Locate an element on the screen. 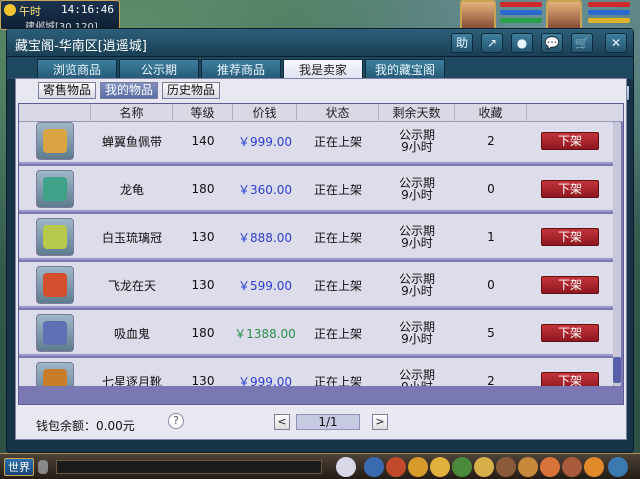  prev-page-button: < is located at coordinates (282, 422).